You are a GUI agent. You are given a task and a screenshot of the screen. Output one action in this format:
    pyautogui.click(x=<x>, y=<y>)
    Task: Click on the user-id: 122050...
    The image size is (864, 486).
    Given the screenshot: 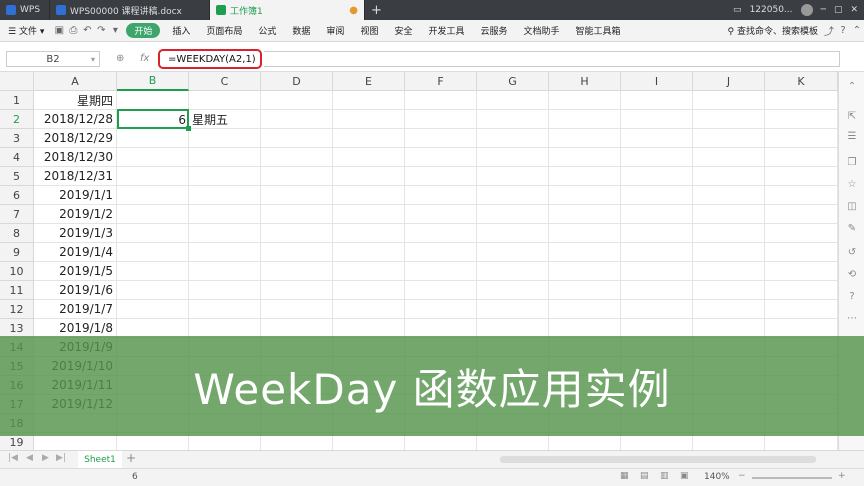 What is the action you would take?
    pyautogui.click(x=771, y=10)
    